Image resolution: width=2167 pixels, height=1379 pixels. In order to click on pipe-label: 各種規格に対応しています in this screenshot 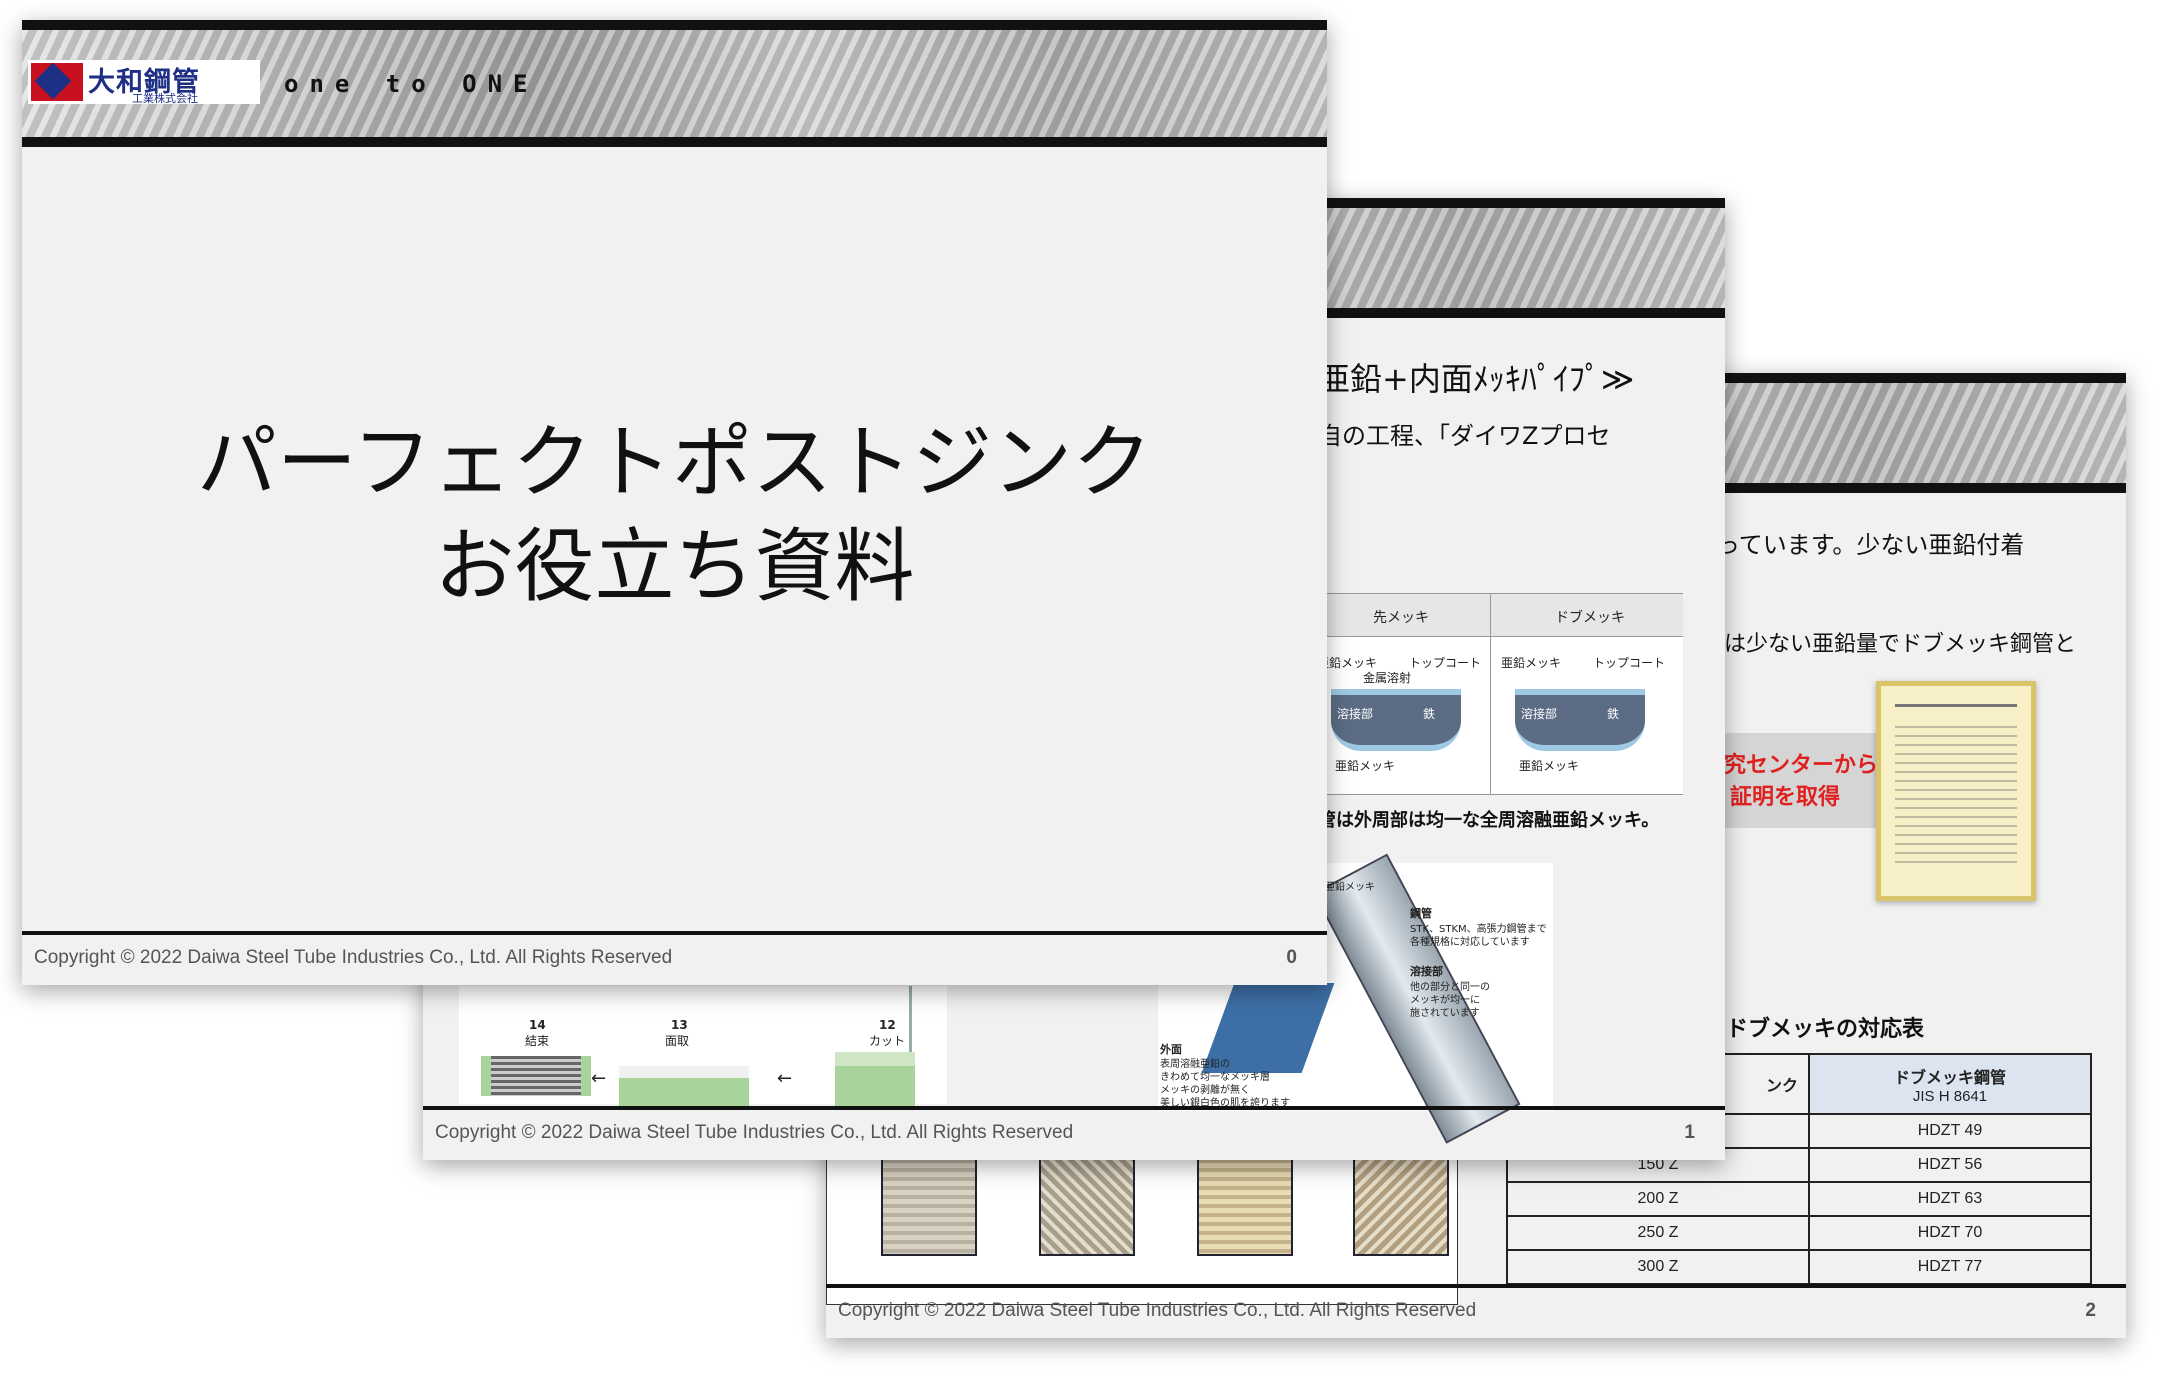, I will do `click(1470, 942)`.